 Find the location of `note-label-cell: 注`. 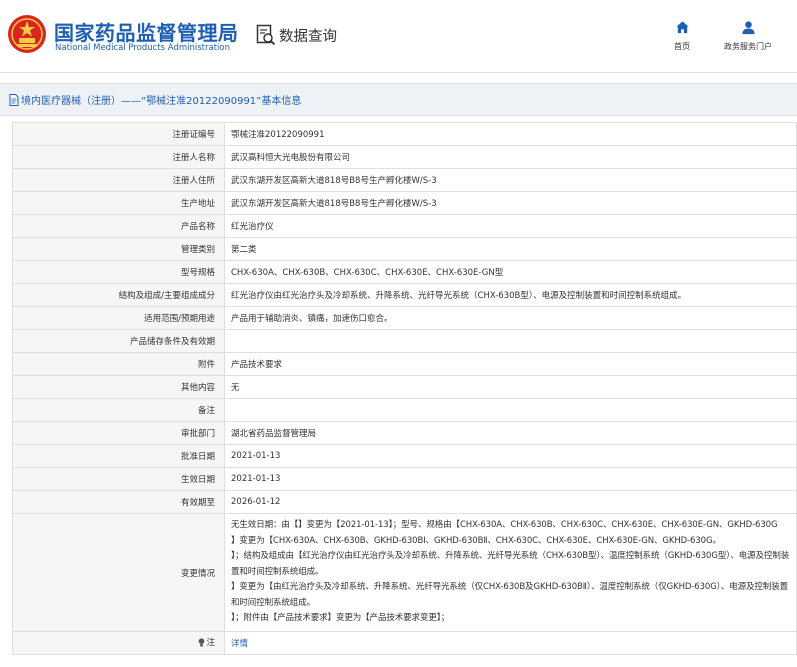

note-label-cell: 注 is located at coordinates (118, 643).